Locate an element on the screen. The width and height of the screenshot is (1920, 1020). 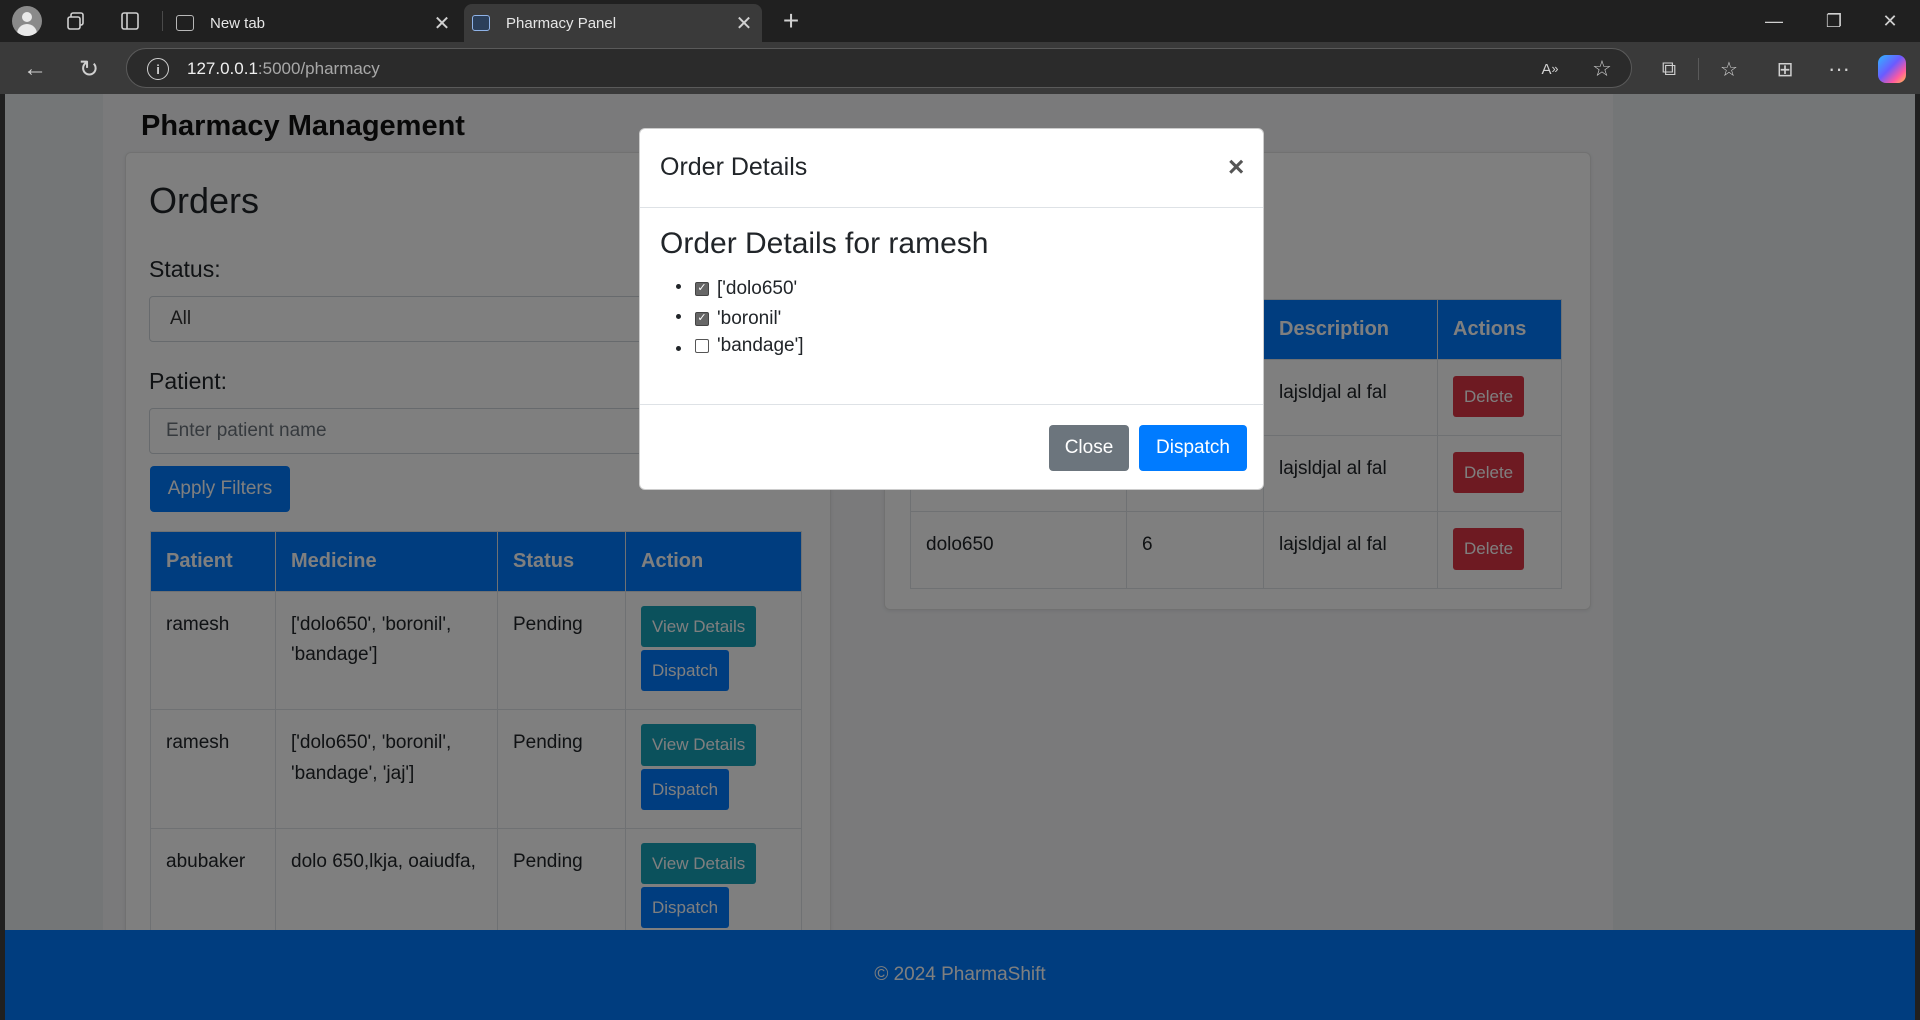
url-text: 127.0.0.1:5000/pharmacy is located at coordinates (283, 69).